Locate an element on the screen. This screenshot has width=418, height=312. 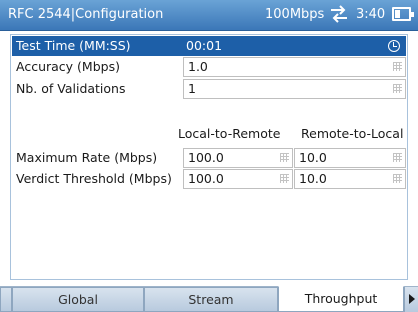
column-header-local: Local-to-Remote is located at coordinates (229, 133).